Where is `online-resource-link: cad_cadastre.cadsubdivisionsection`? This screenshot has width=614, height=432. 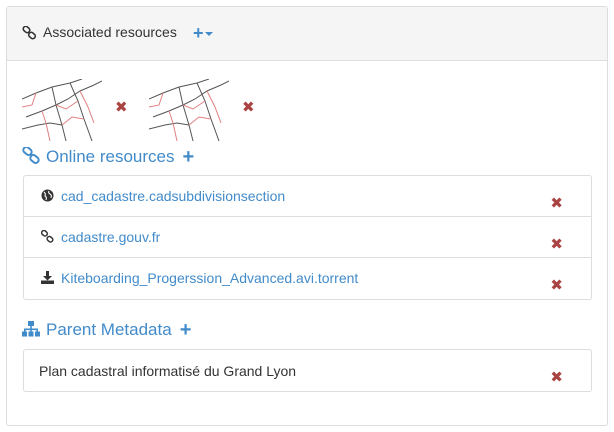
online-resource-link: cad_cadastre.cadsubdivisionsection is located at coordinates (173, 196).